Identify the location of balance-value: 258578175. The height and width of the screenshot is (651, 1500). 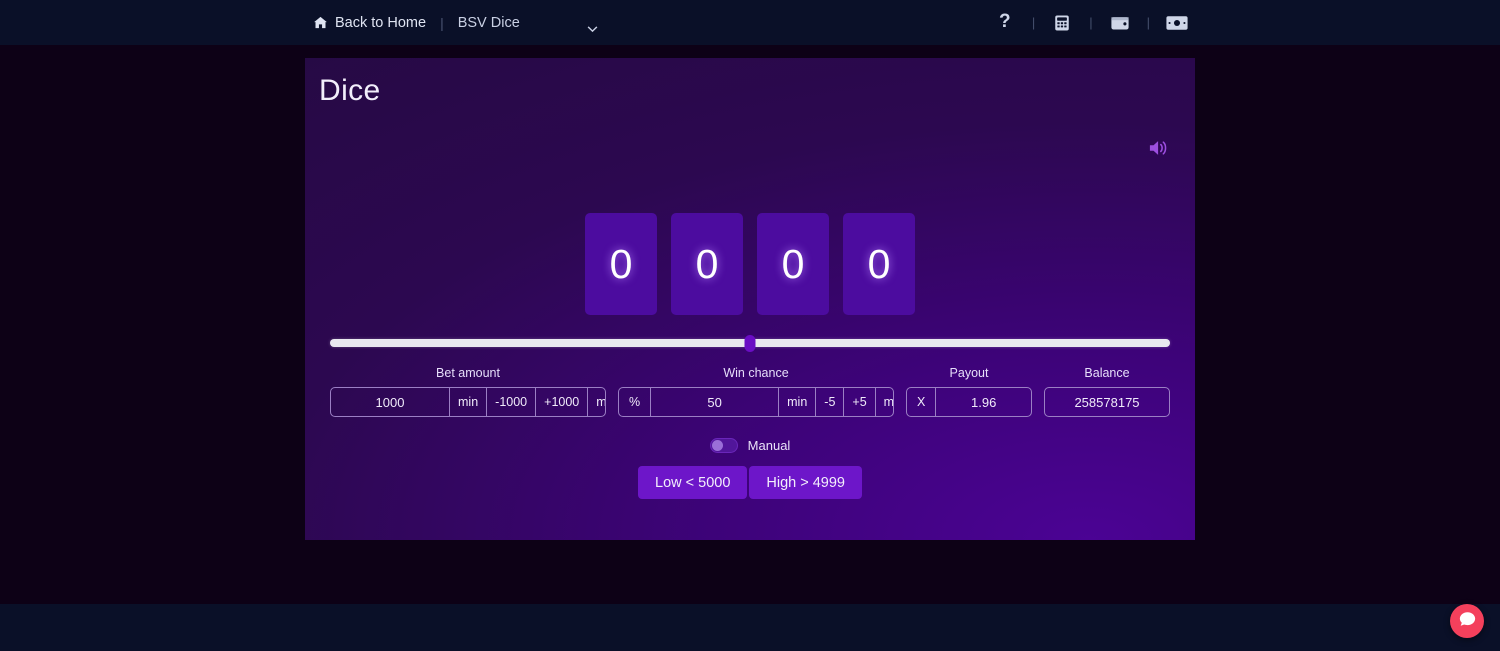
(1107, 402).